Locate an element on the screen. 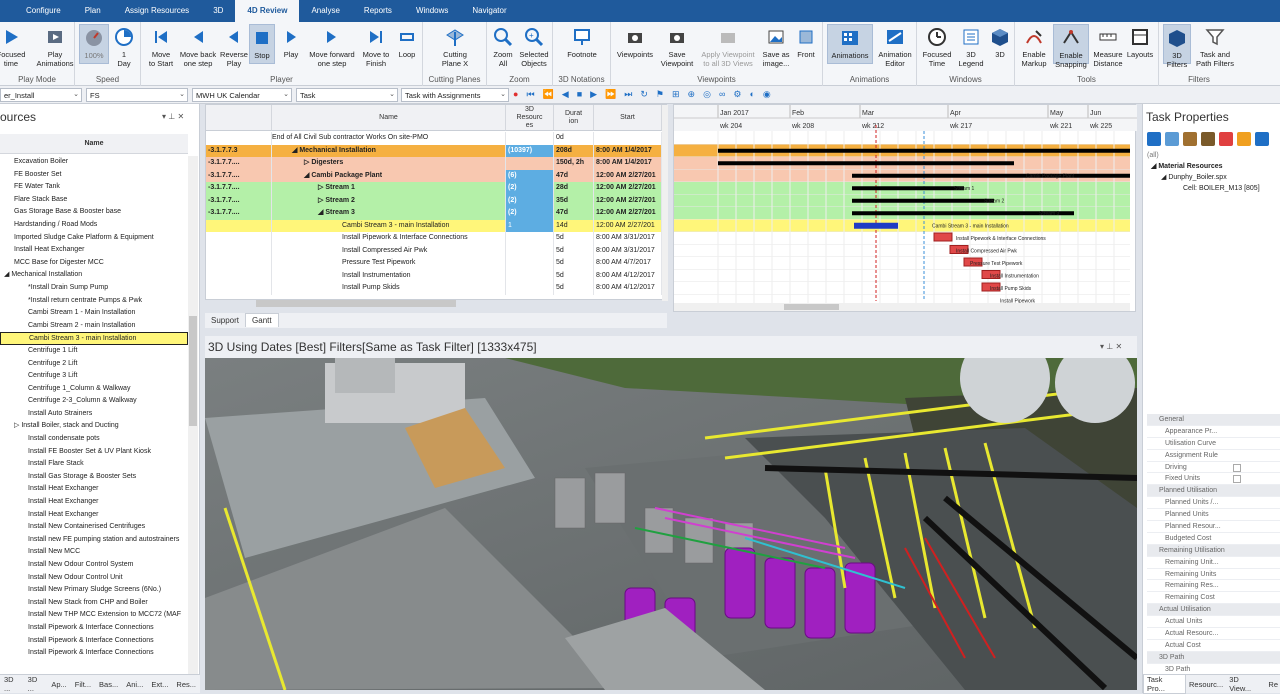 Image resolution: width=1280 pixels, height=694 pixels. property-category: Planned Utilisation is located at coordinates (1213, 491).